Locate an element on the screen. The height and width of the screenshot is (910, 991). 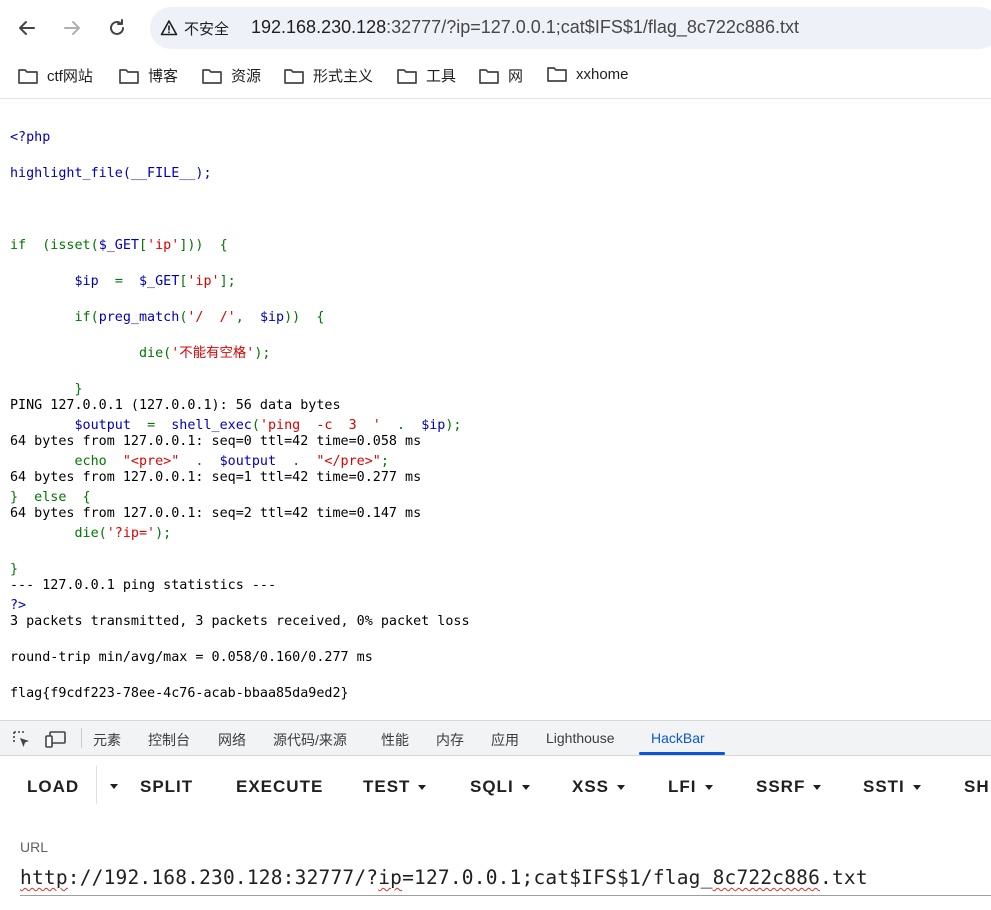
url-part: ip is located at coordinates (390, 877).